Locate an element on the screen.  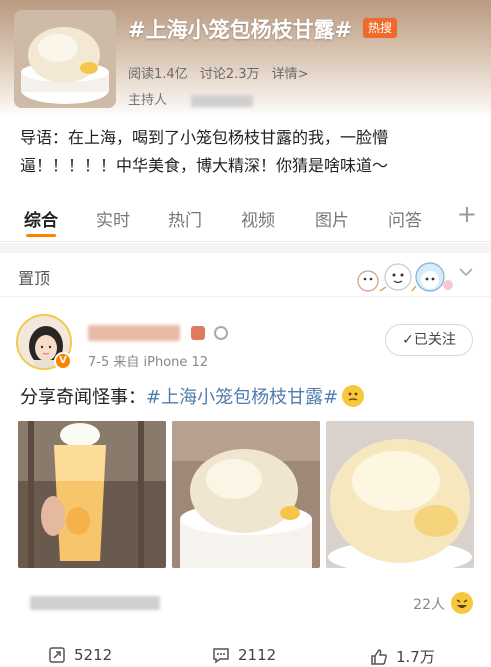
likes-row: 22人 is located at coordinates (245, 603).